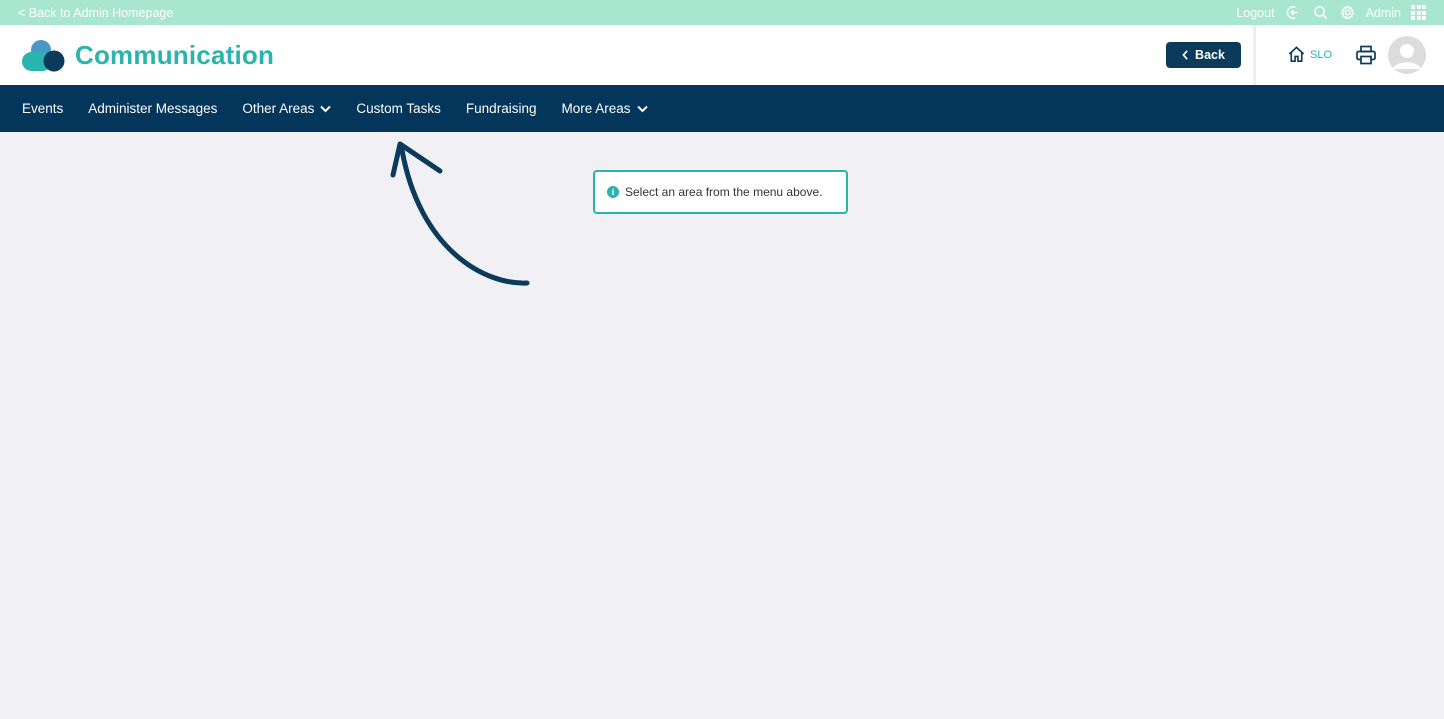  What do you see at coordinates (95, 13) in the screenshot?
I see `back-to-admin-link: < Back to Admin Homepage` at bounding box center [95, 13].